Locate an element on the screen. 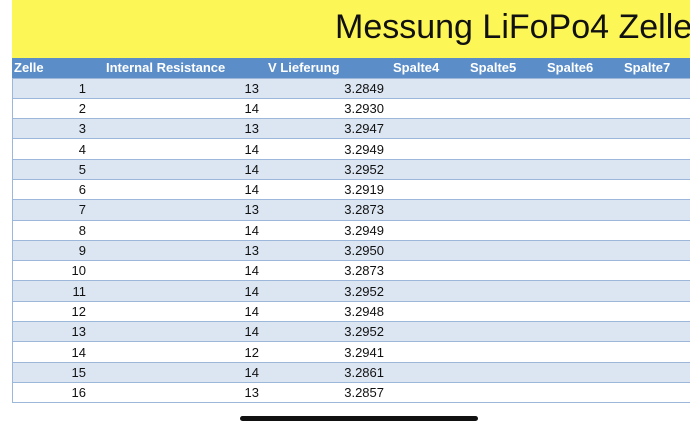 This screenshot has height=430, width=690. column-header-spalte4: Spalte4 is located at coordinates (427, 68).